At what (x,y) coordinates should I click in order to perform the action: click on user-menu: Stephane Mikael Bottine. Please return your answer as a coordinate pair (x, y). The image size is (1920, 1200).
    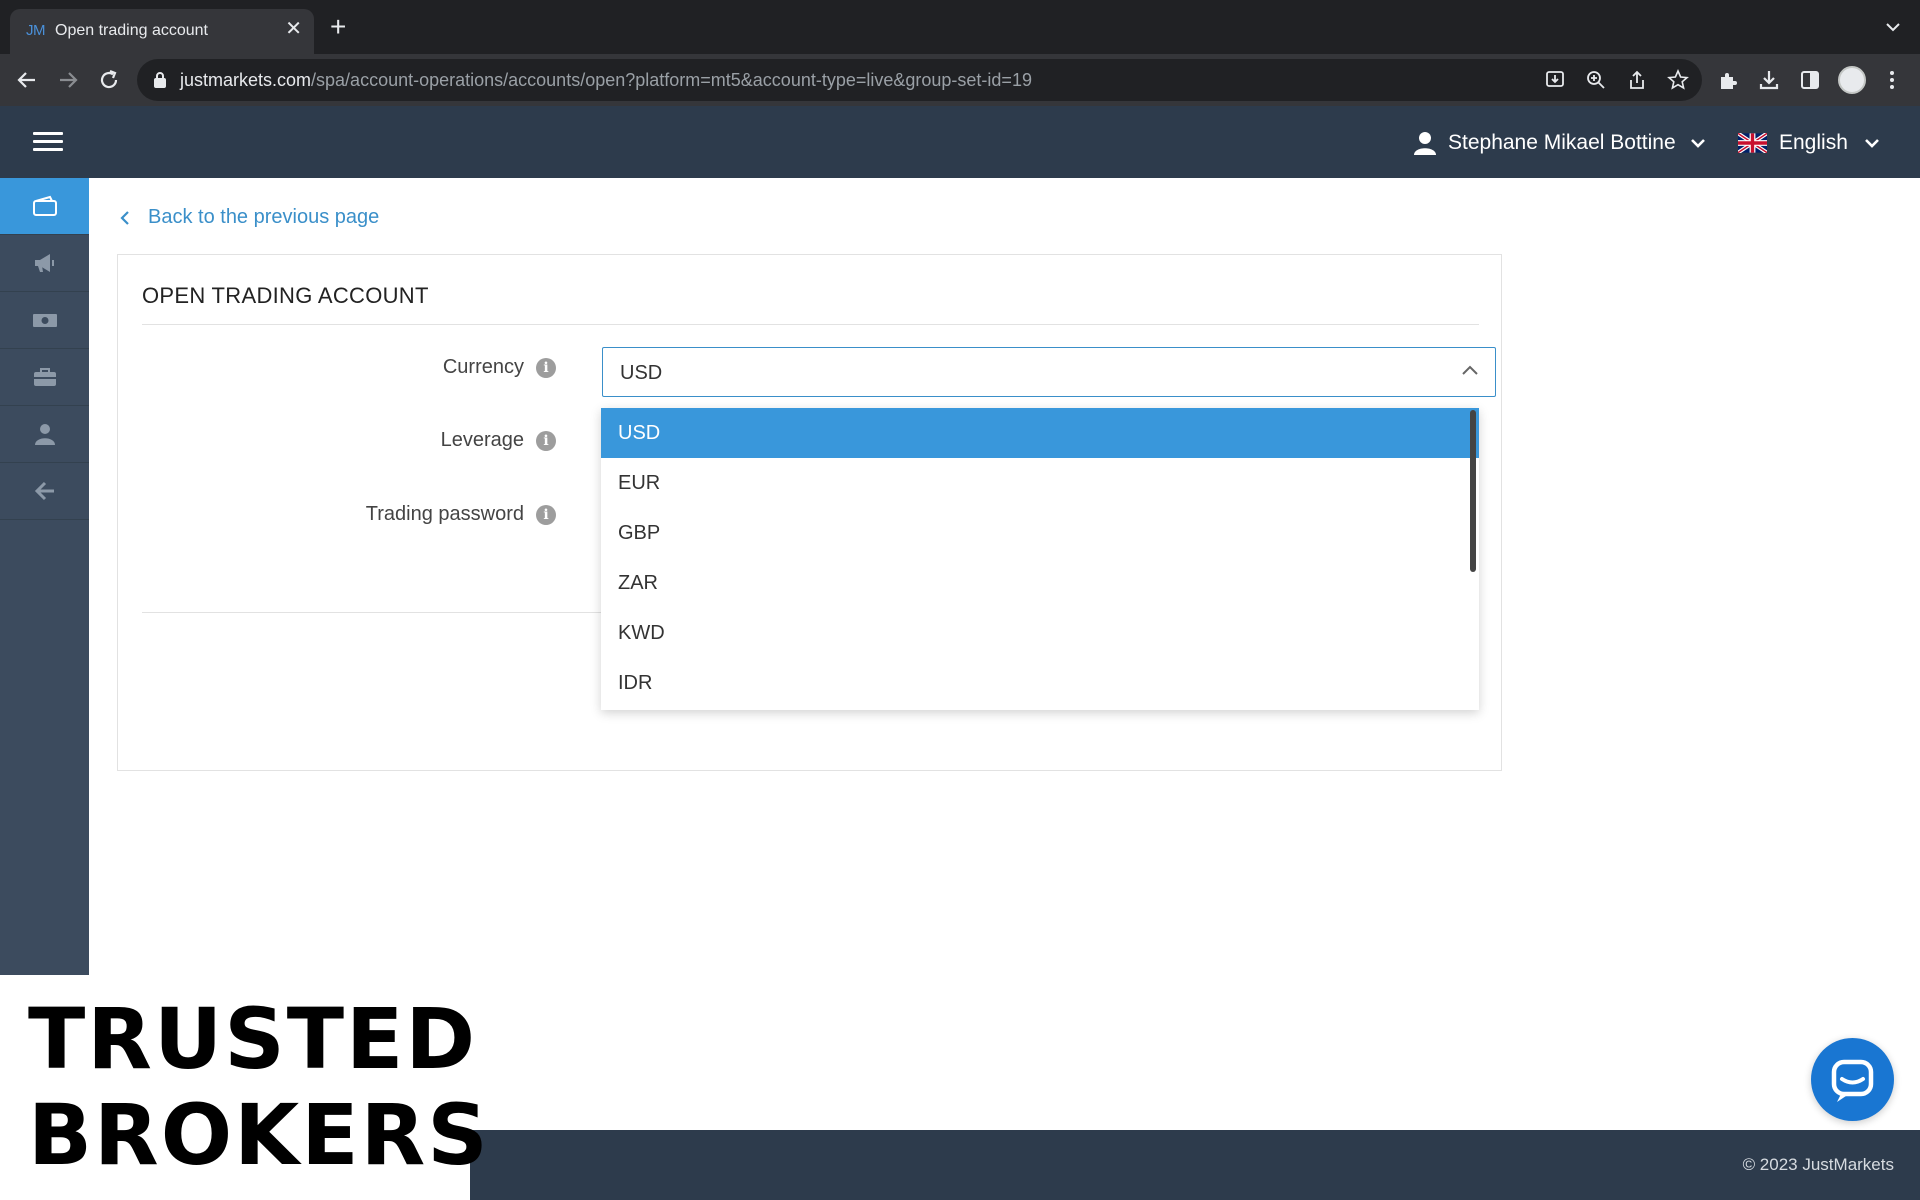
    Looking at the image, I should click on (1560, 143).